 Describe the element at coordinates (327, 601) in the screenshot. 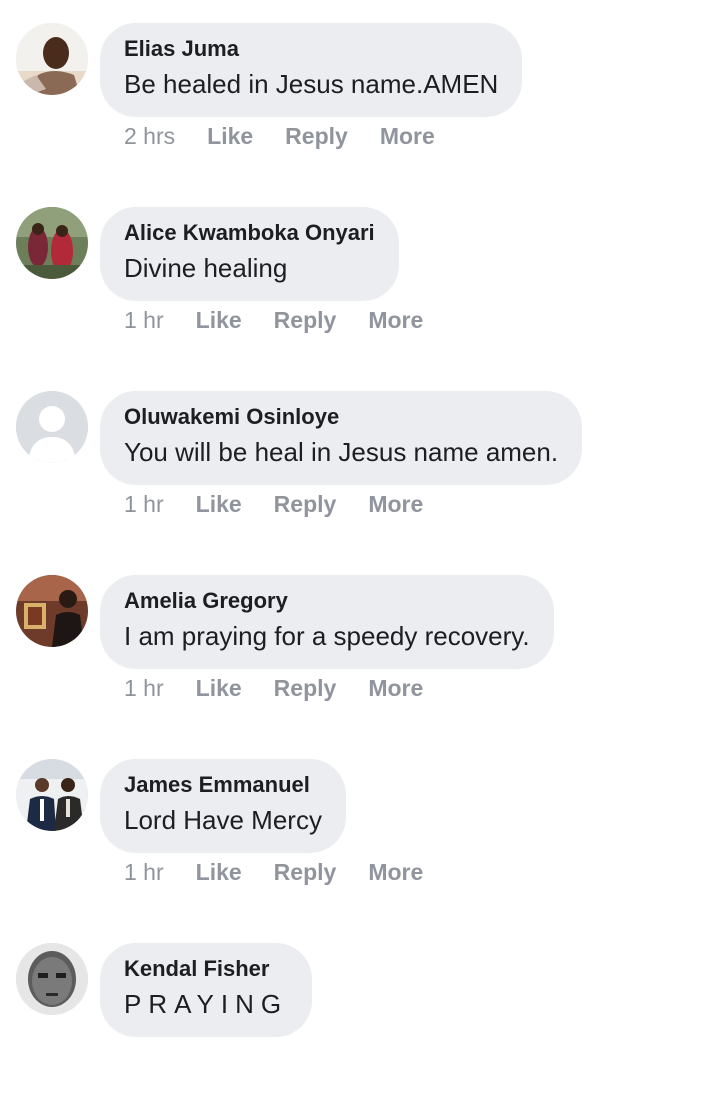

I see `comment-author: Amelia Gregory` at that location.